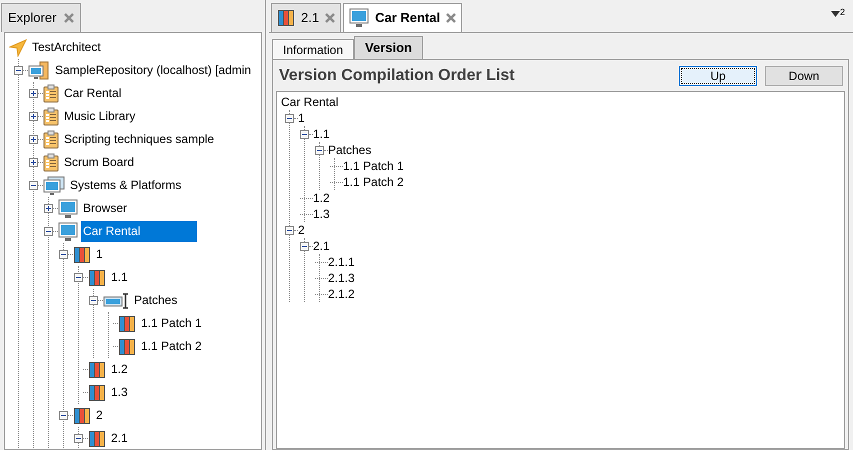 Image resolution: width=853 pixels, height=450 pixels. Describe the element at coordinates (99, 162) in the screenshot. I see `tree-item: Scrum Board` at that location.